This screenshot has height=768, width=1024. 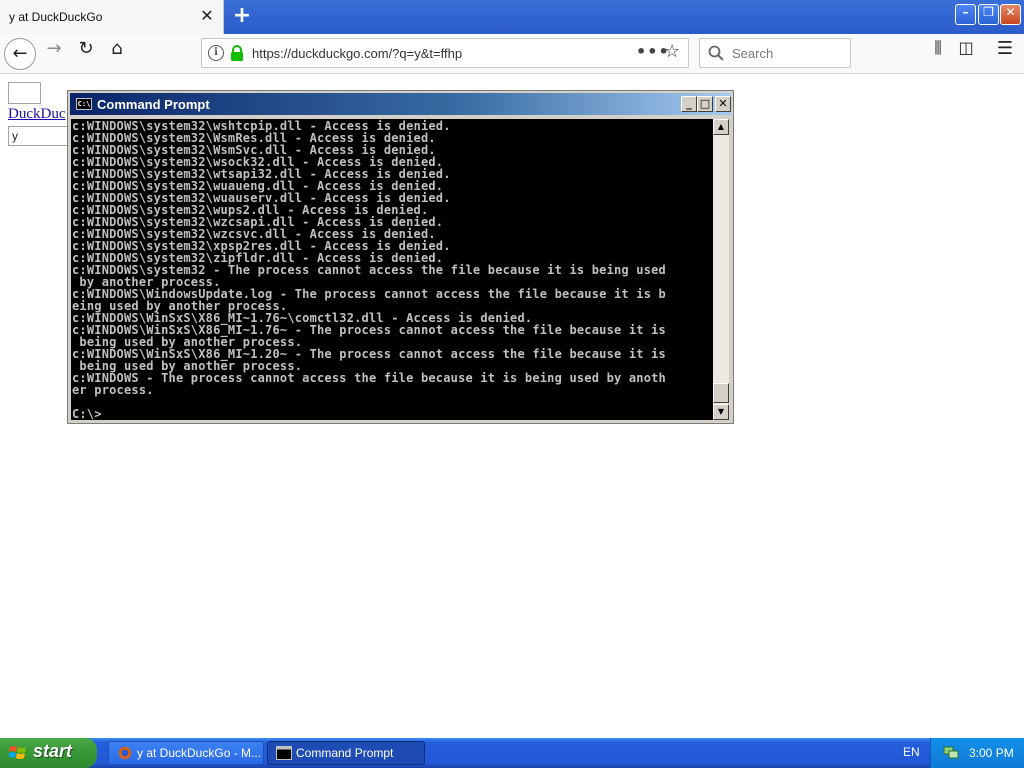 What do you see at coordinates (911, 752) in the screenshot?
I see `language-indicator: EN` at bounding box center [911, 752].